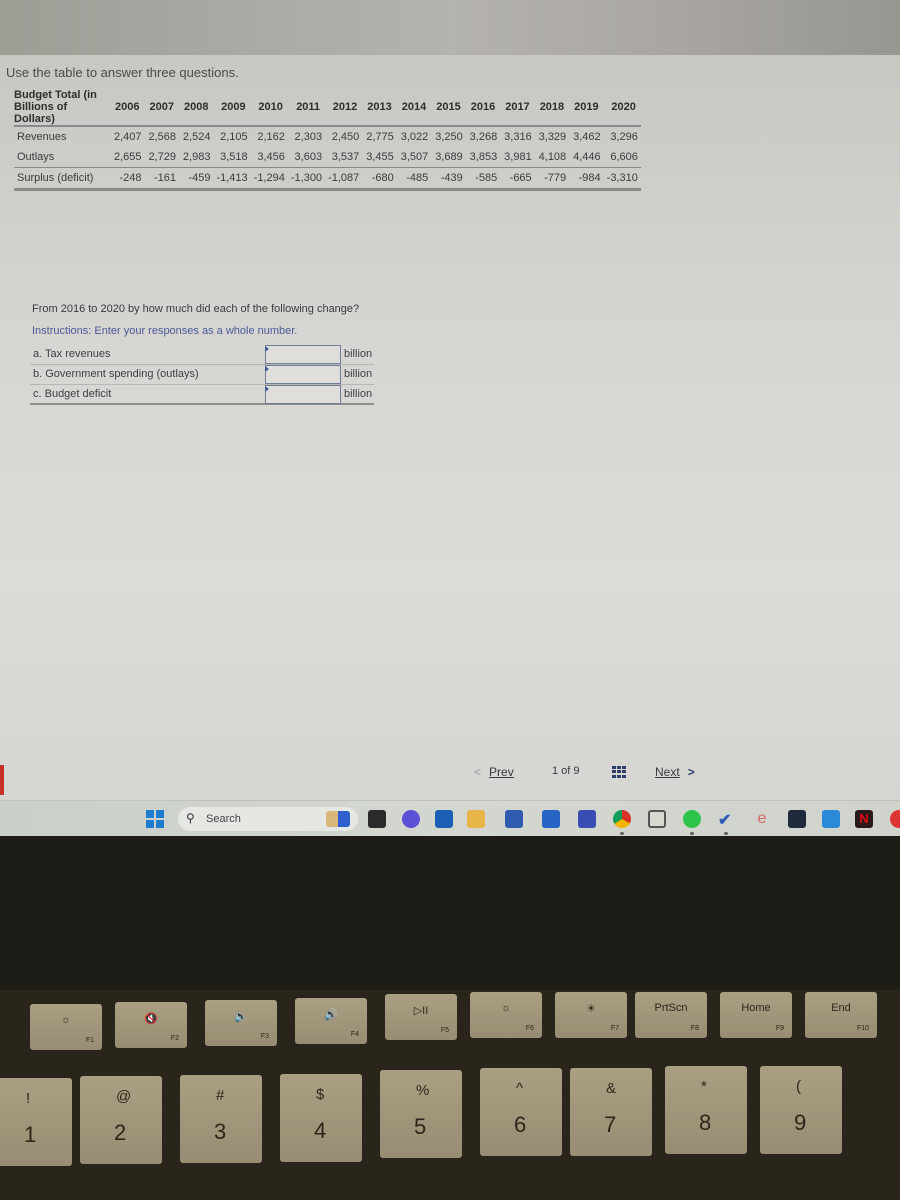 The width and height of the screenshot is (900, 1200). I want to click on row-label: Outlays, so click(36, 157).